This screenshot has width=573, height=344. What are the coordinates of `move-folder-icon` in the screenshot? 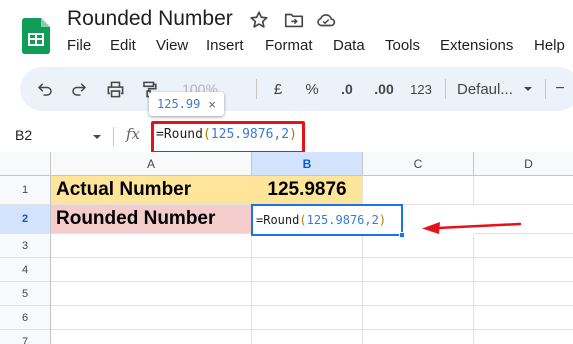 It's located at (294, 20).